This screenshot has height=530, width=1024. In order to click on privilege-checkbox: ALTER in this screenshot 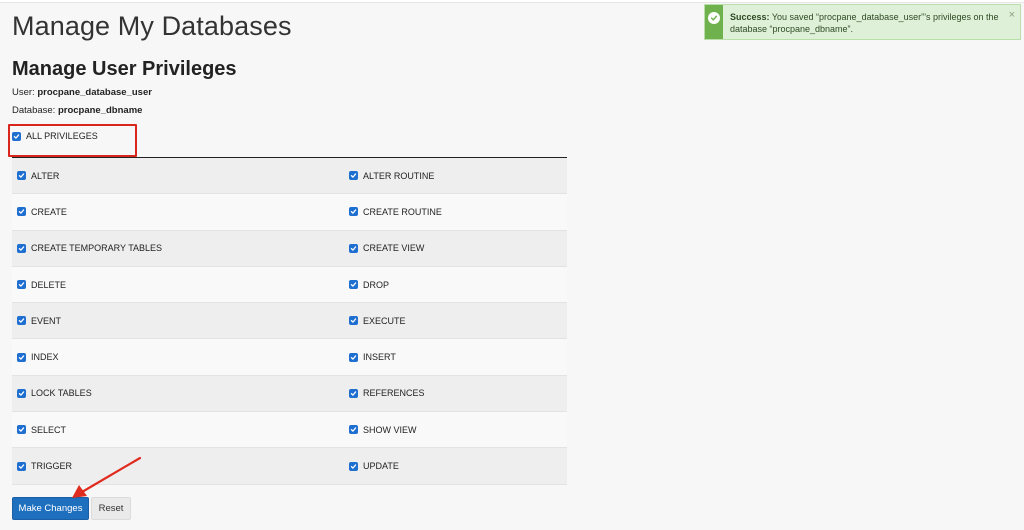, I will do `click(38, 176)`.